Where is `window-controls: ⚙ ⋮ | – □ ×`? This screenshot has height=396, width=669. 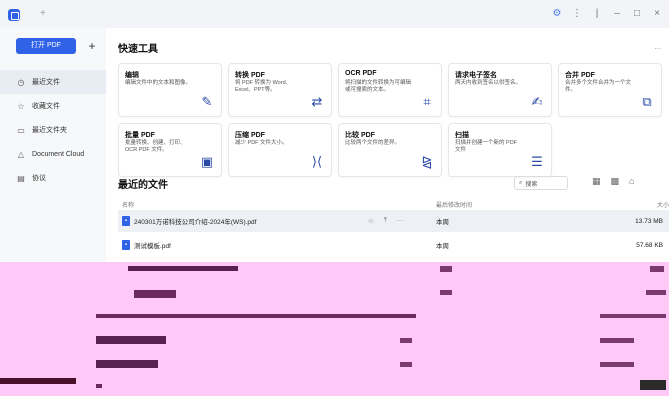 window-controls: ⚙ ⋮ | – □ × is located at coordinates (607, 13).